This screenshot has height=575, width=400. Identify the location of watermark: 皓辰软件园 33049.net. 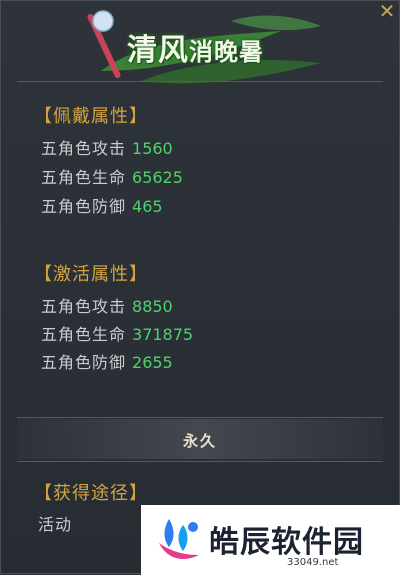
(270, 540).